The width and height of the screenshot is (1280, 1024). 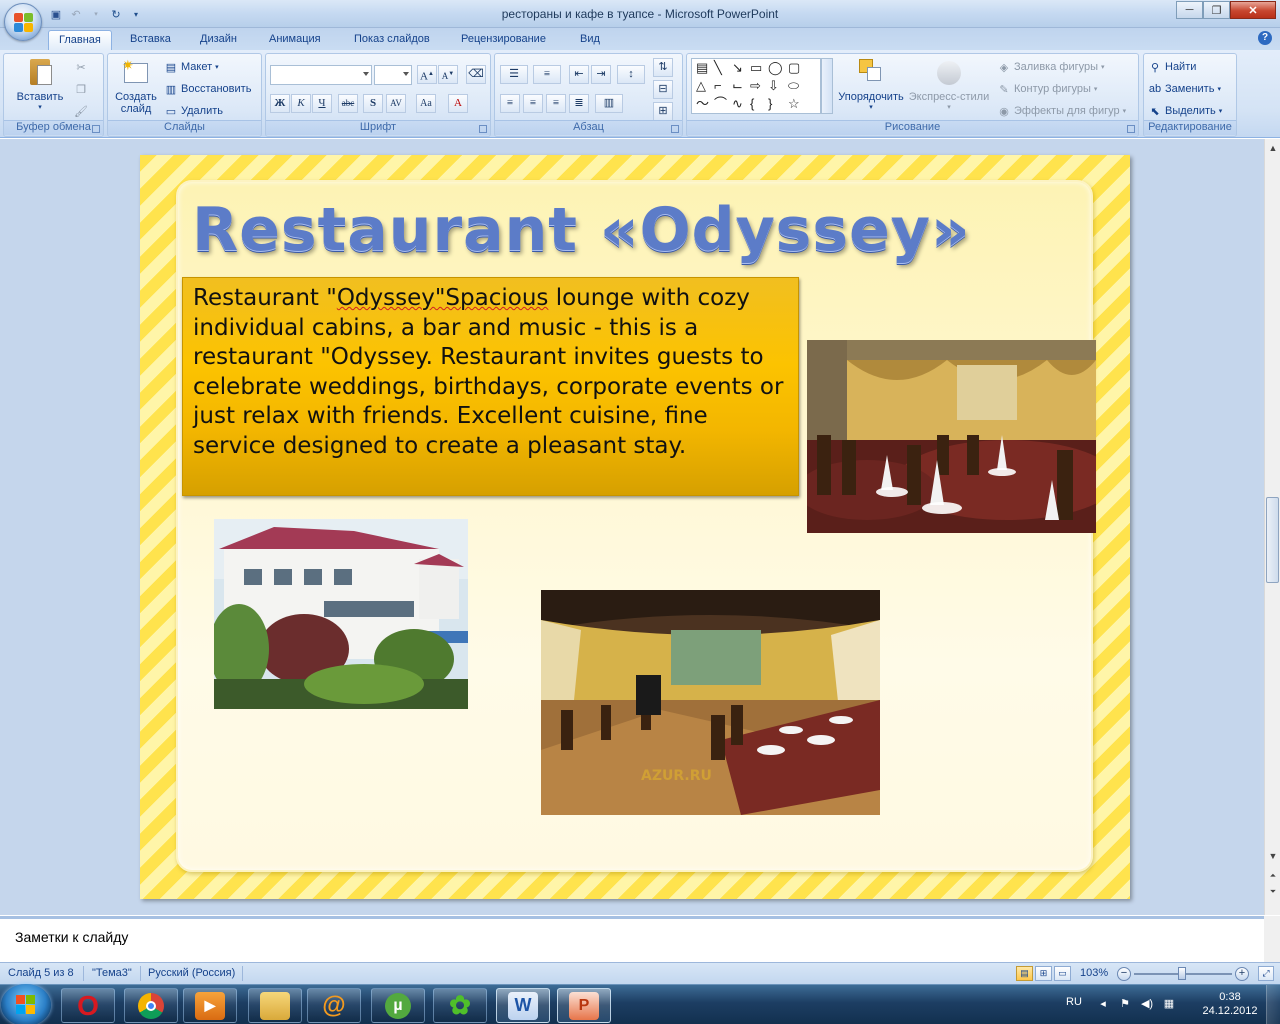 I want to click on volume-icon: ◀), so click(x=1147, y=1004).